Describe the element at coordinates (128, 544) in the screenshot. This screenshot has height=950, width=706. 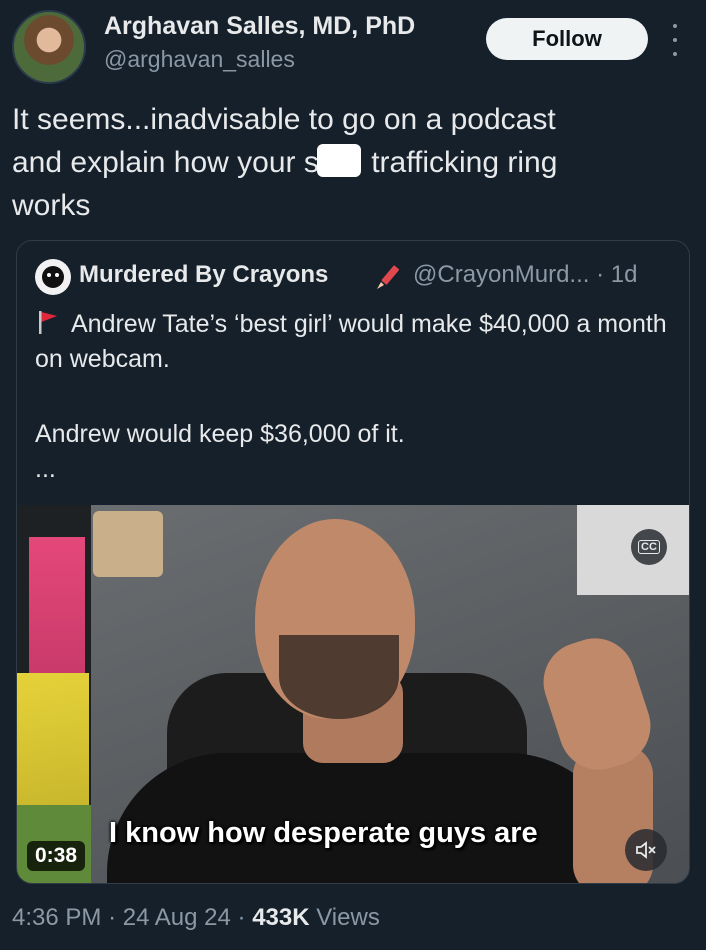
I see `video-sofa` at that location.